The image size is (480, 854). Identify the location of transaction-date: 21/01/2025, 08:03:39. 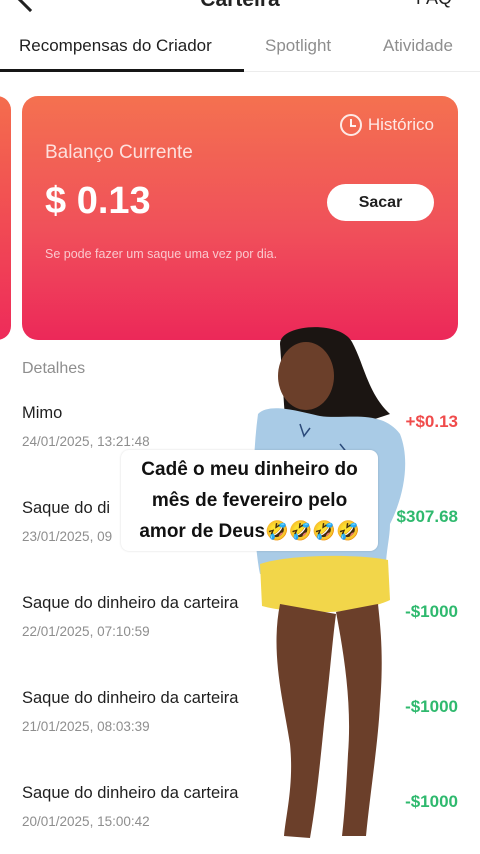
(86, 726).